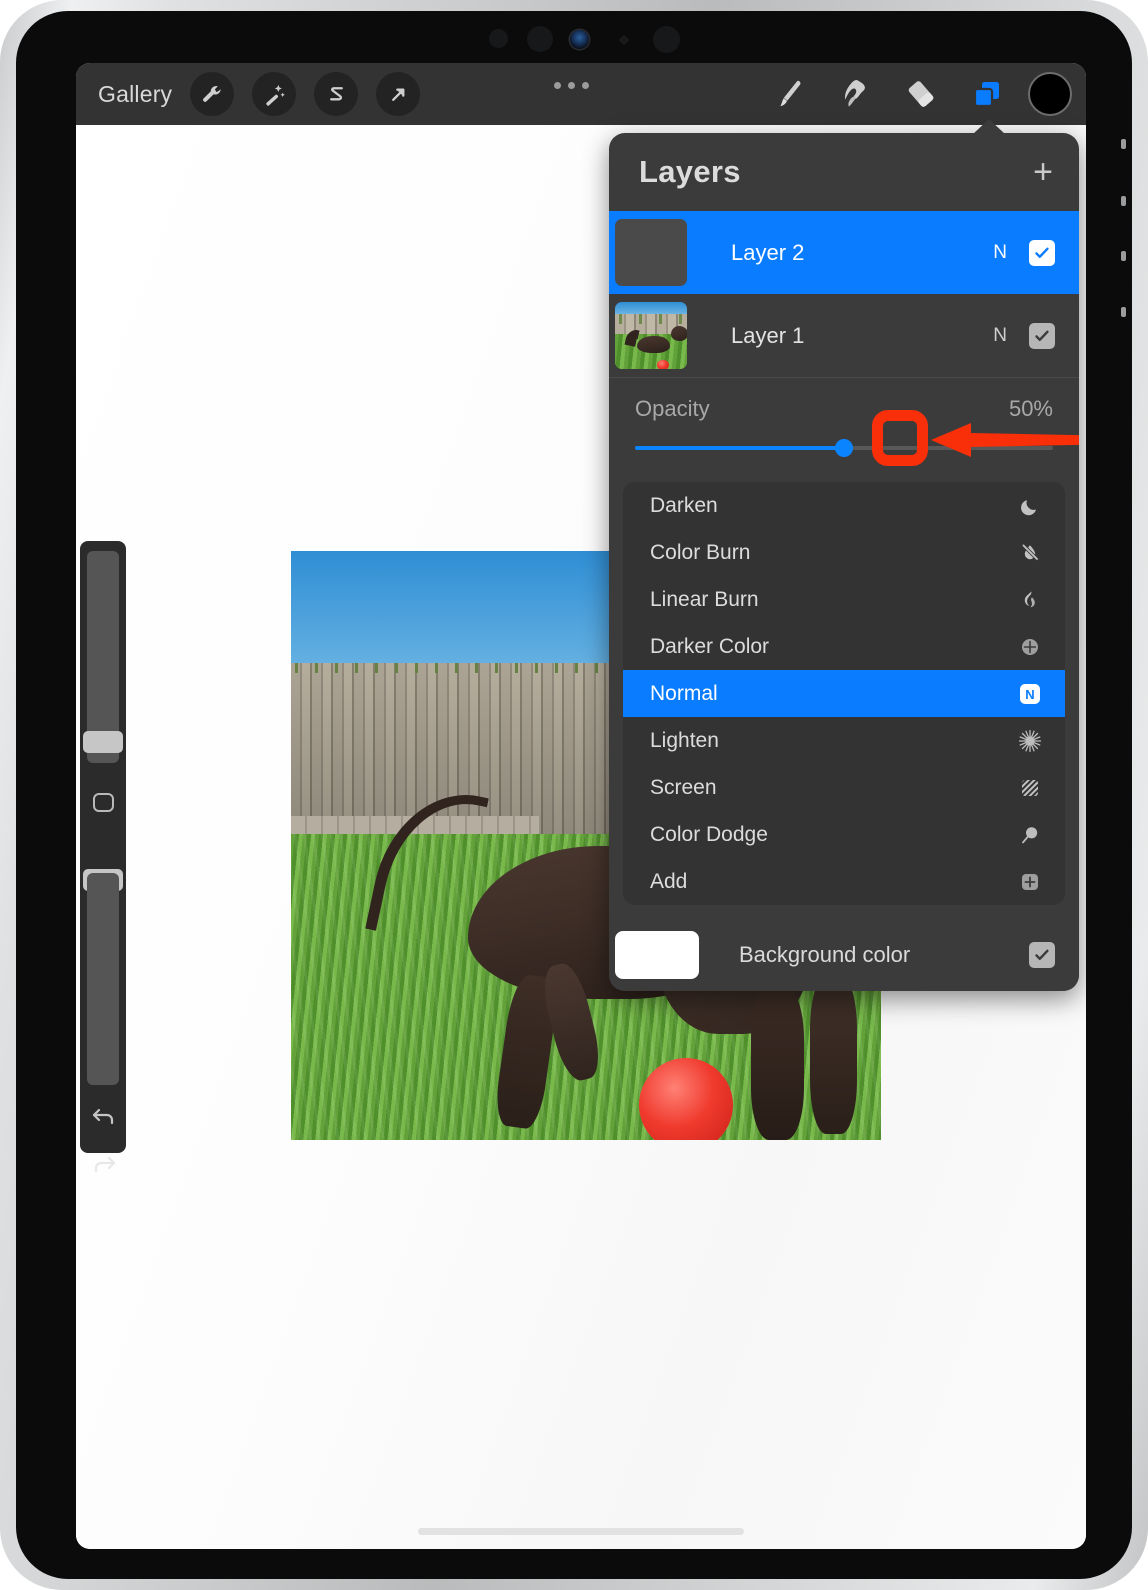  What do you see at coordinates (855, 94) in the screenshot?
I see `smudge-icon` at bounding box center [855, 94].